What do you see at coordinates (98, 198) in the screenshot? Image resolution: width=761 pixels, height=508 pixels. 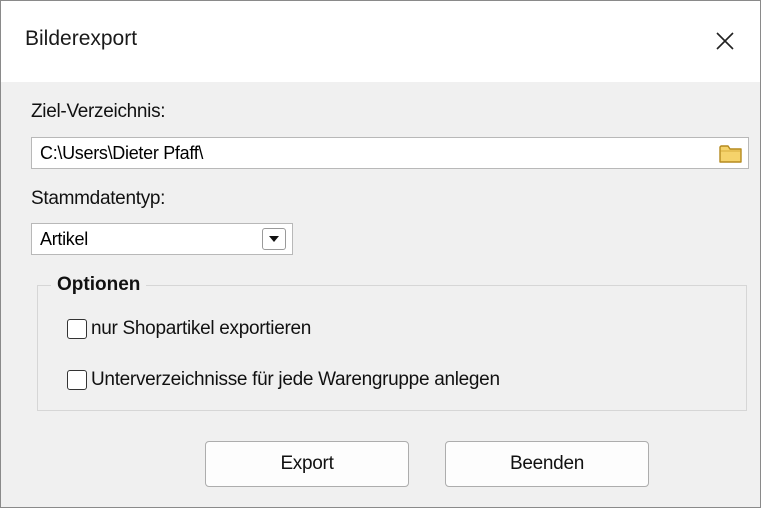 I see `masterdata-type-label: Stammdatentyp:` at bounding box center [98, 198].